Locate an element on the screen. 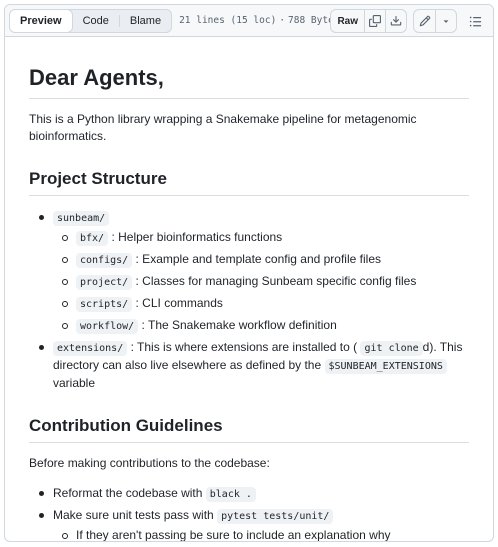 The height and width of the screenshot is (547, 498). item-text: Make sure unit tests pass with is located at coordinates (133, 515).